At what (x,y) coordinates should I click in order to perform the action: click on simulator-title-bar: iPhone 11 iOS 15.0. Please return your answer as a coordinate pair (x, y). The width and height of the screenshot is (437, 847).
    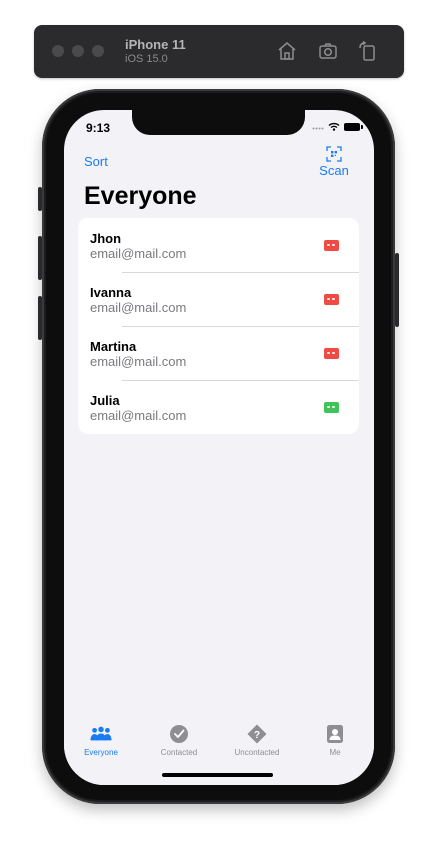
    Looking at the image, I should click on (219, 51).